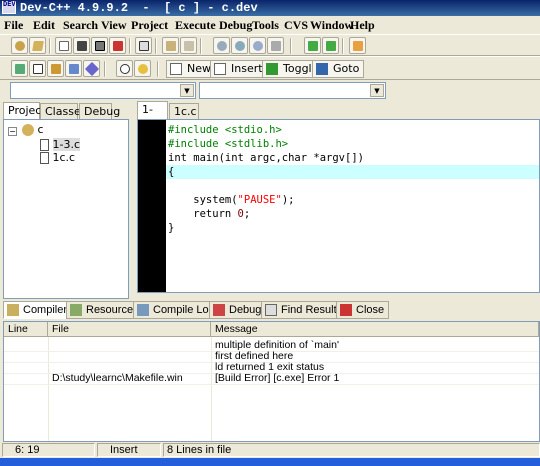 The height and width of the screenshot is (466, 540). I want to click on tab-find-results: Find Results, so click(304, 310).